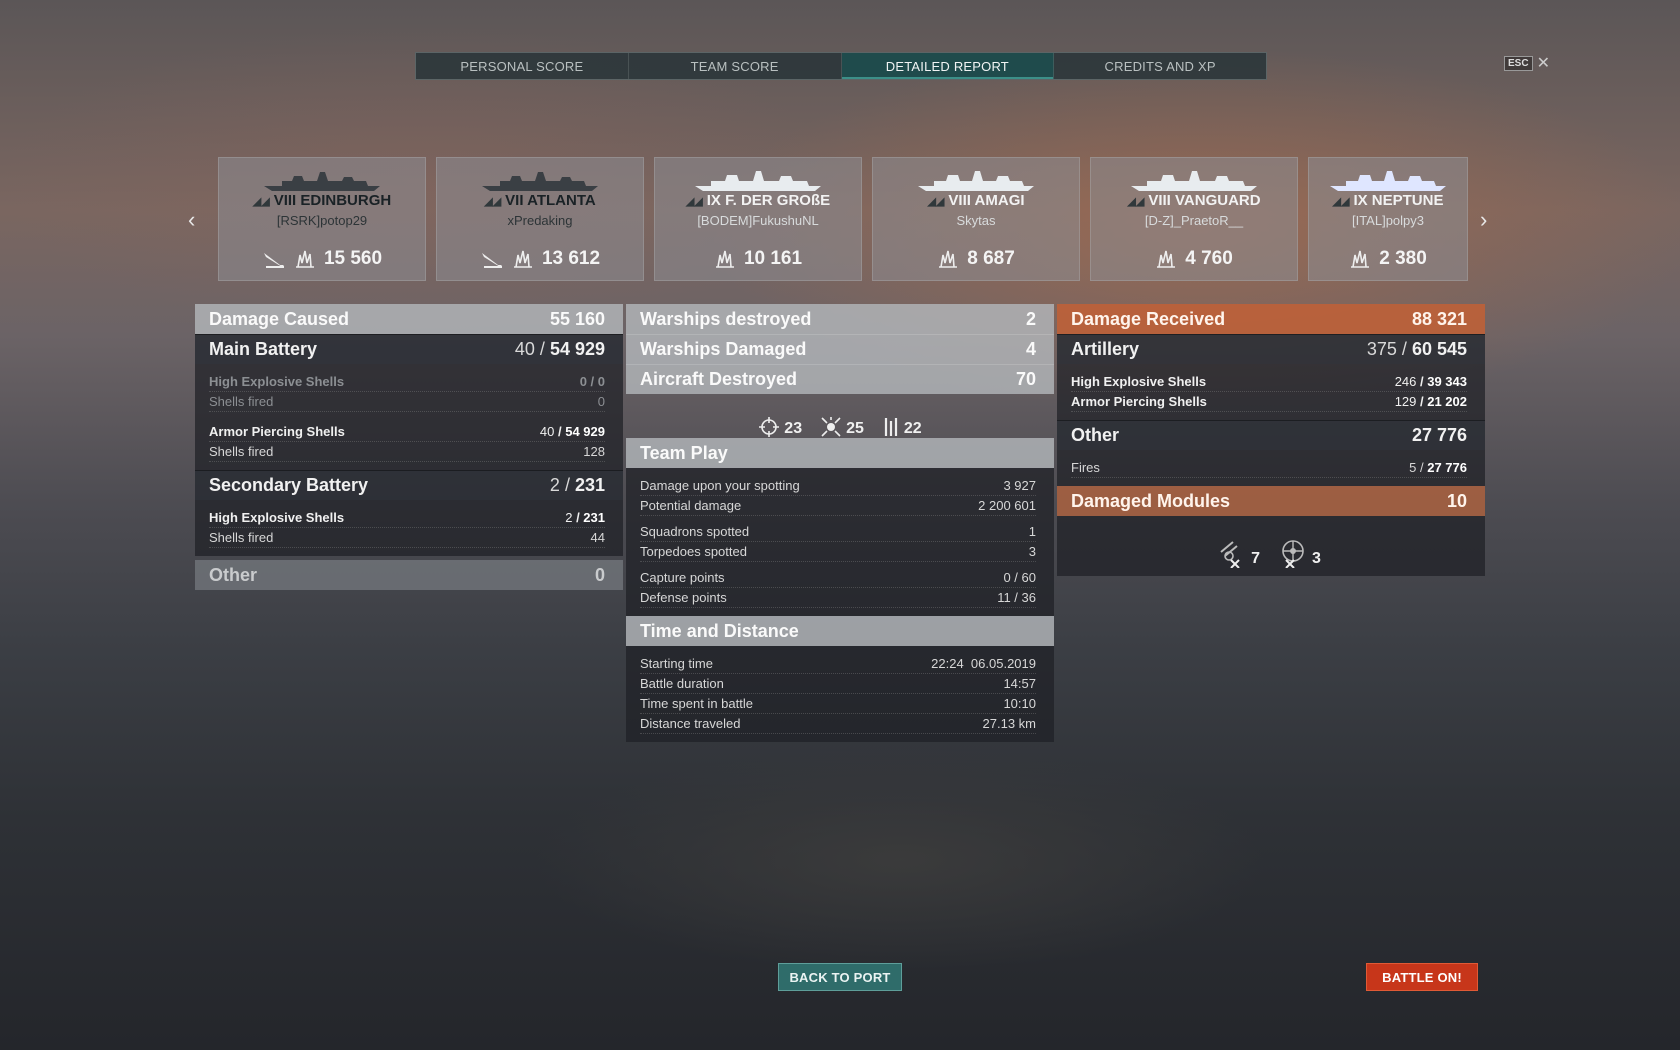 Image resolution: width=1680 pixels, height=1050 pixels. What do you see at coordinates (577, 349) in the screenshot?
I see `main-battery-damage: 54 929` at bounding box center [577, 349].